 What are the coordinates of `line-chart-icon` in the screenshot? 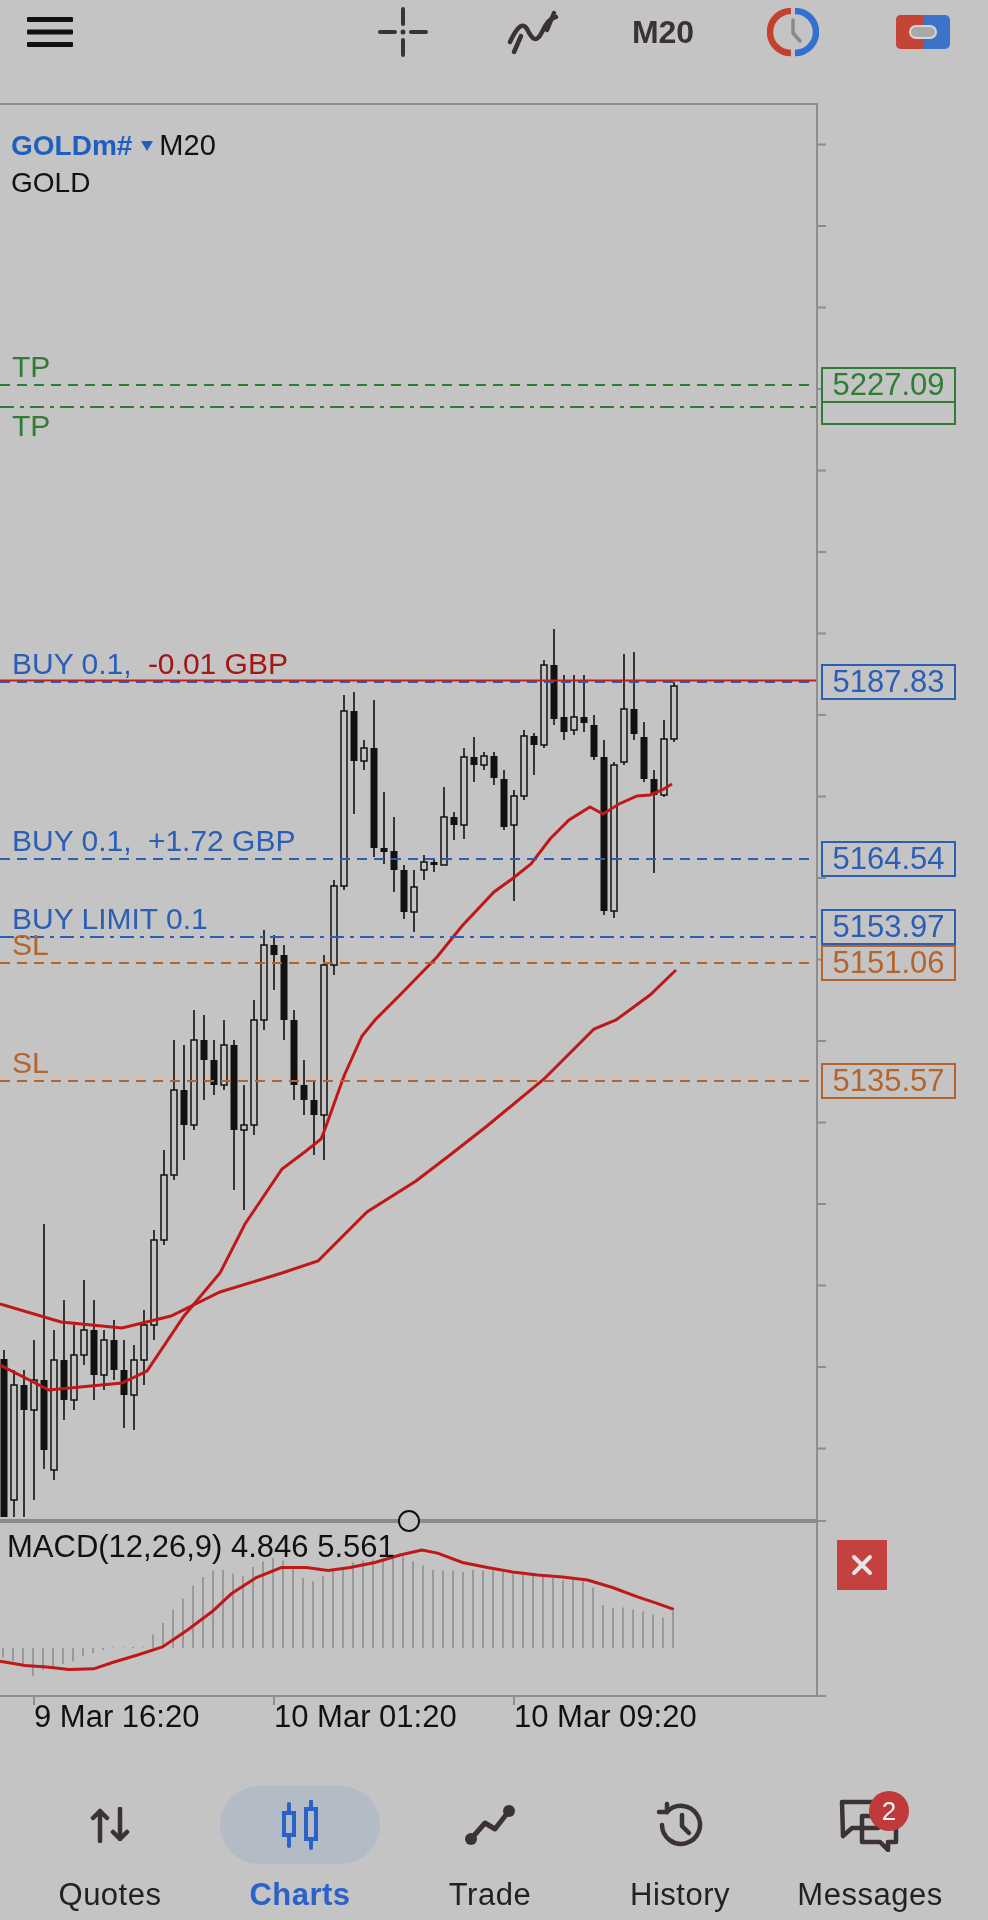 It's located at (490, 1825).